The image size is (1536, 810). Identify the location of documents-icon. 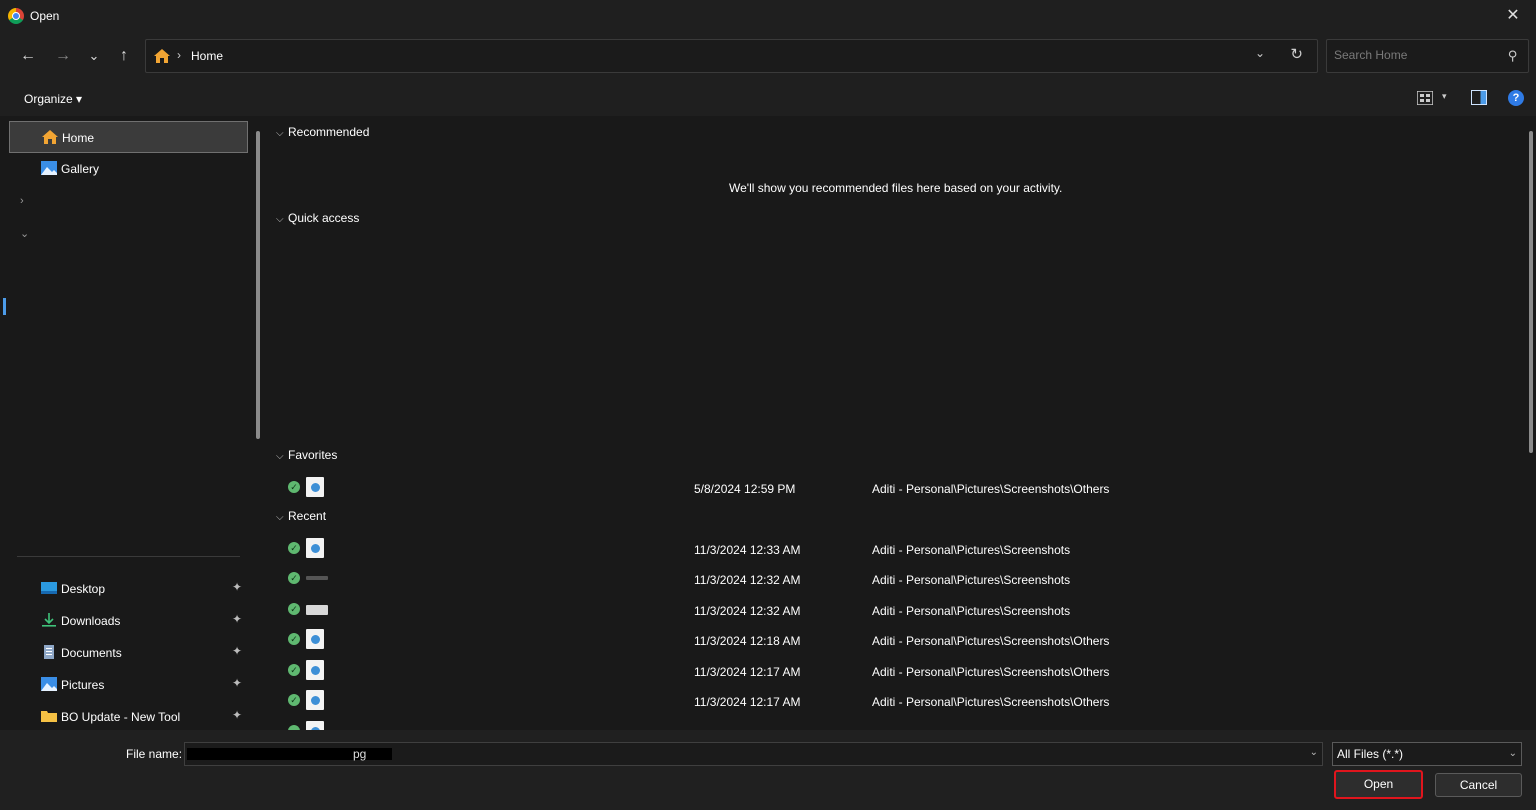
(49, 652).